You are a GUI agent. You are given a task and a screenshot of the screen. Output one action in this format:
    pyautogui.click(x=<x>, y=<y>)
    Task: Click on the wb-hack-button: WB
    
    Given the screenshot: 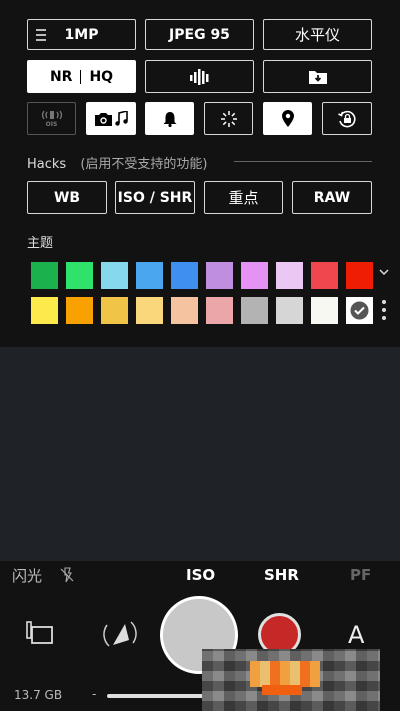 What is the action you would take?
    pyautogui.click(x=67, y=197)
    